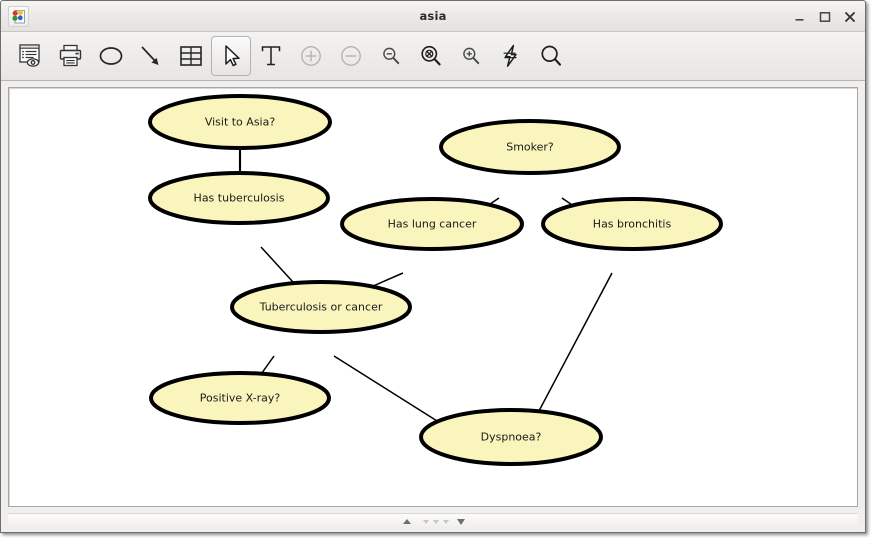 This screenshot has width=873, height=540. I want to click on node-tuberculosis-or-cancer: Tuberculosis or cancer, so click(321, 307).